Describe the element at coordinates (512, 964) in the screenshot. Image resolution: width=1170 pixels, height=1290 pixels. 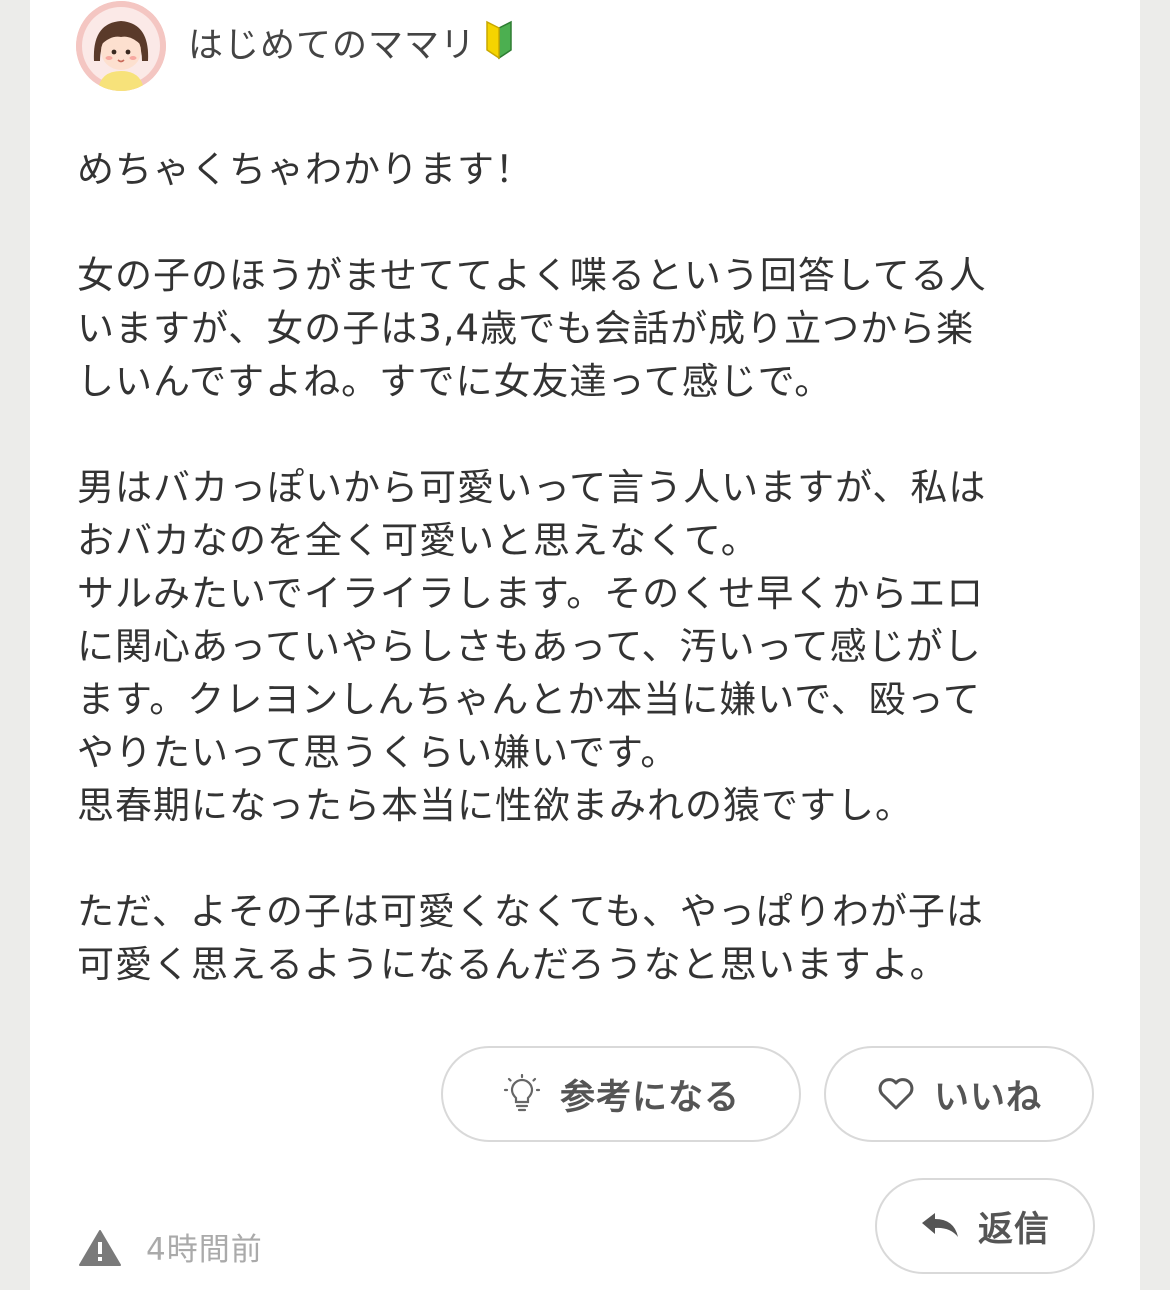
I see `body-line: 可愛く思えるようになるんだろうなと思いますよ。` at that location.